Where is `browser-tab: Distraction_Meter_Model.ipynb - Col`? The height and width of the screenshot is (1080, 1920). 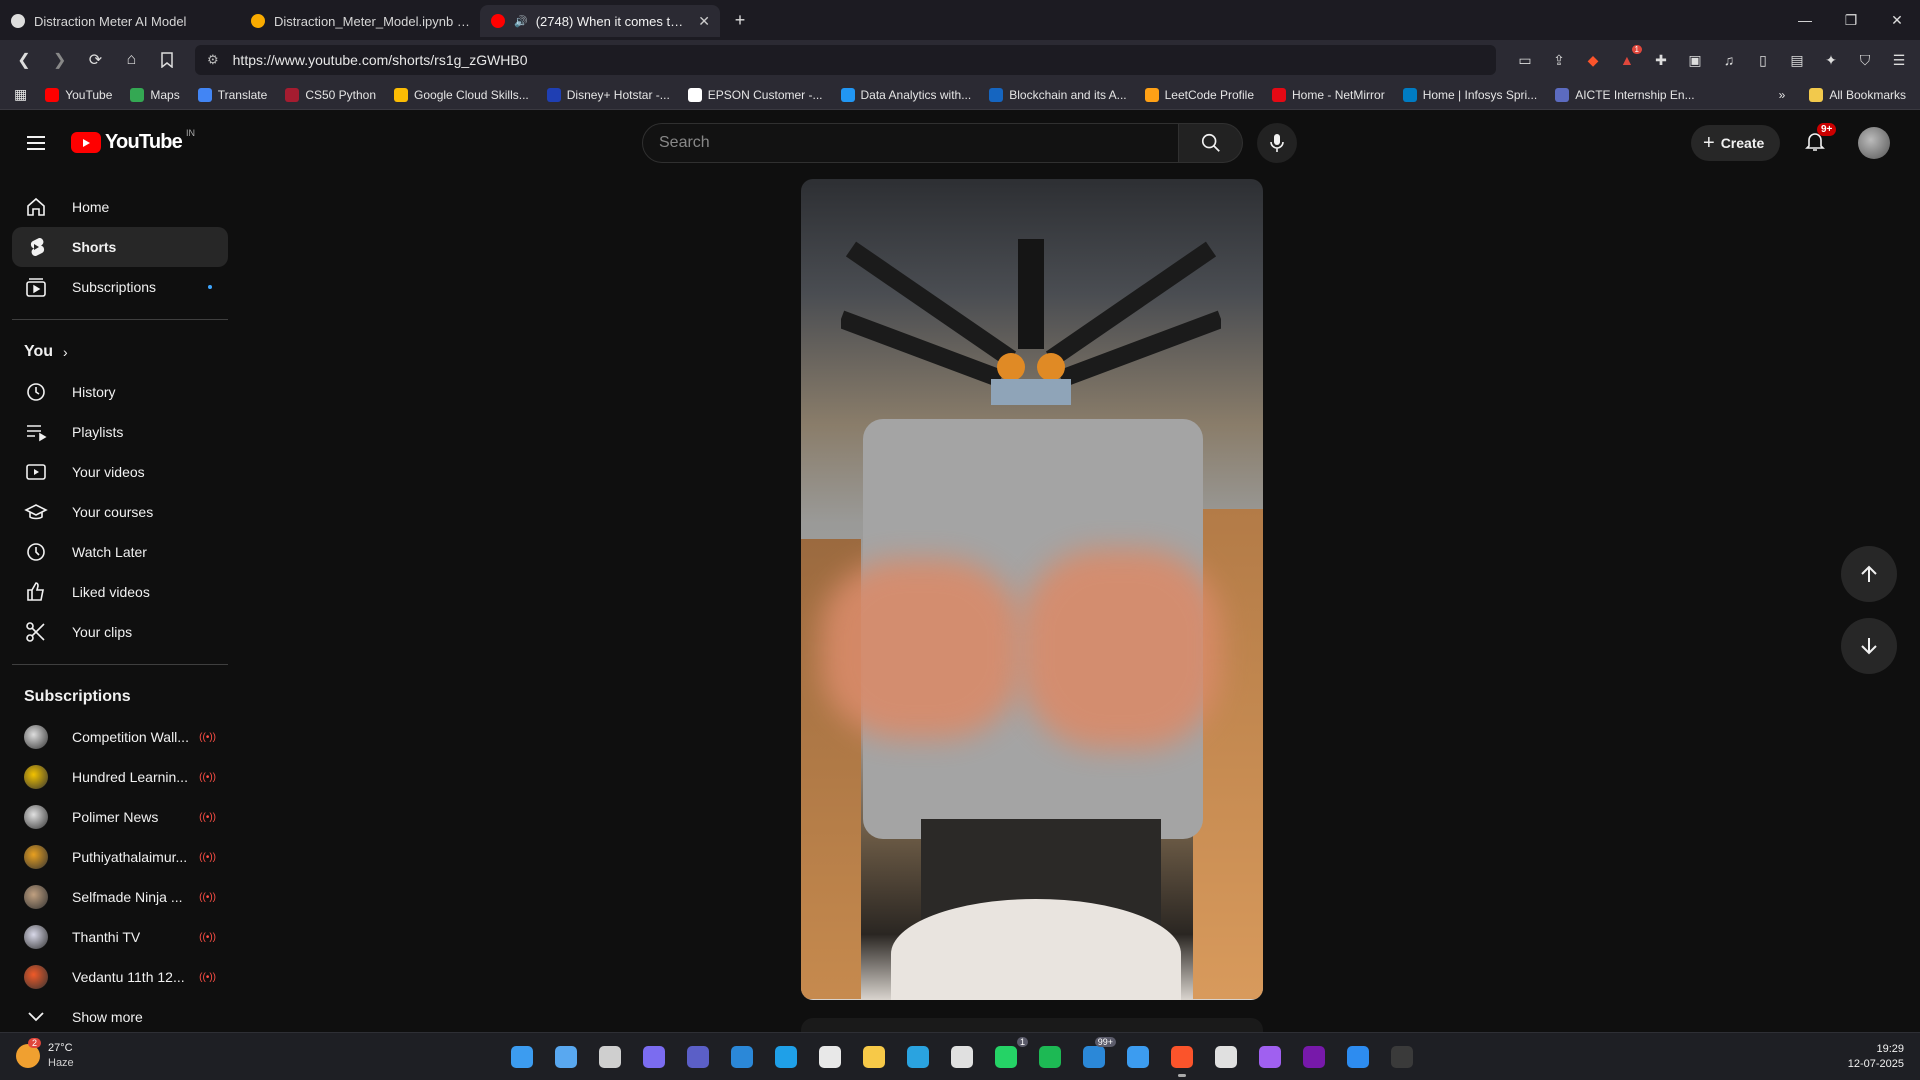
browser-tab: Distraction_Meter_Model.ipynb - Col is located at coordinates (360, 21).